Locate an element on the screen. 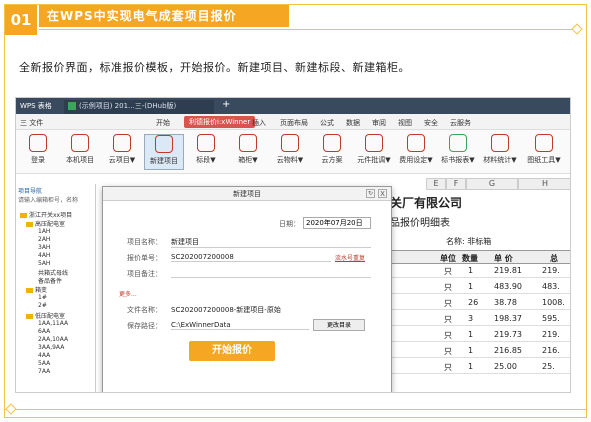  section-title: 在WPS中实现电气成套项目报价 is located at coordinates (164, 16).